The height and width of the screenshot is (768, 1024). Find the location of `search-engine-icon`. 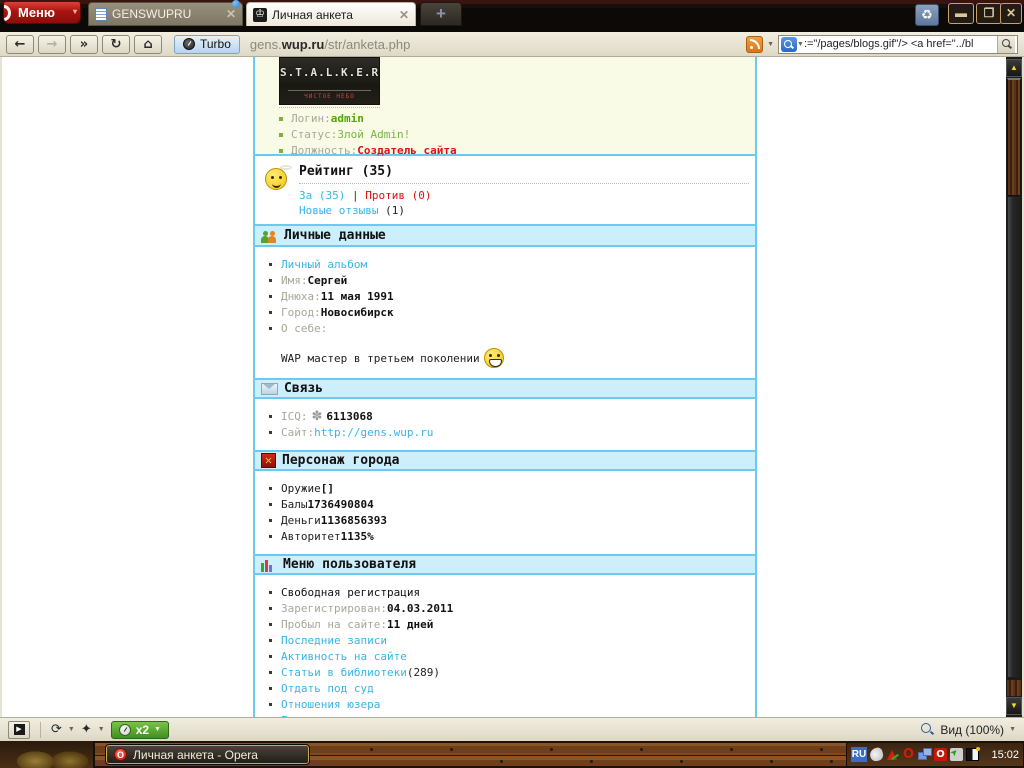

search-engine-icon is located at coordinates (789, 44).